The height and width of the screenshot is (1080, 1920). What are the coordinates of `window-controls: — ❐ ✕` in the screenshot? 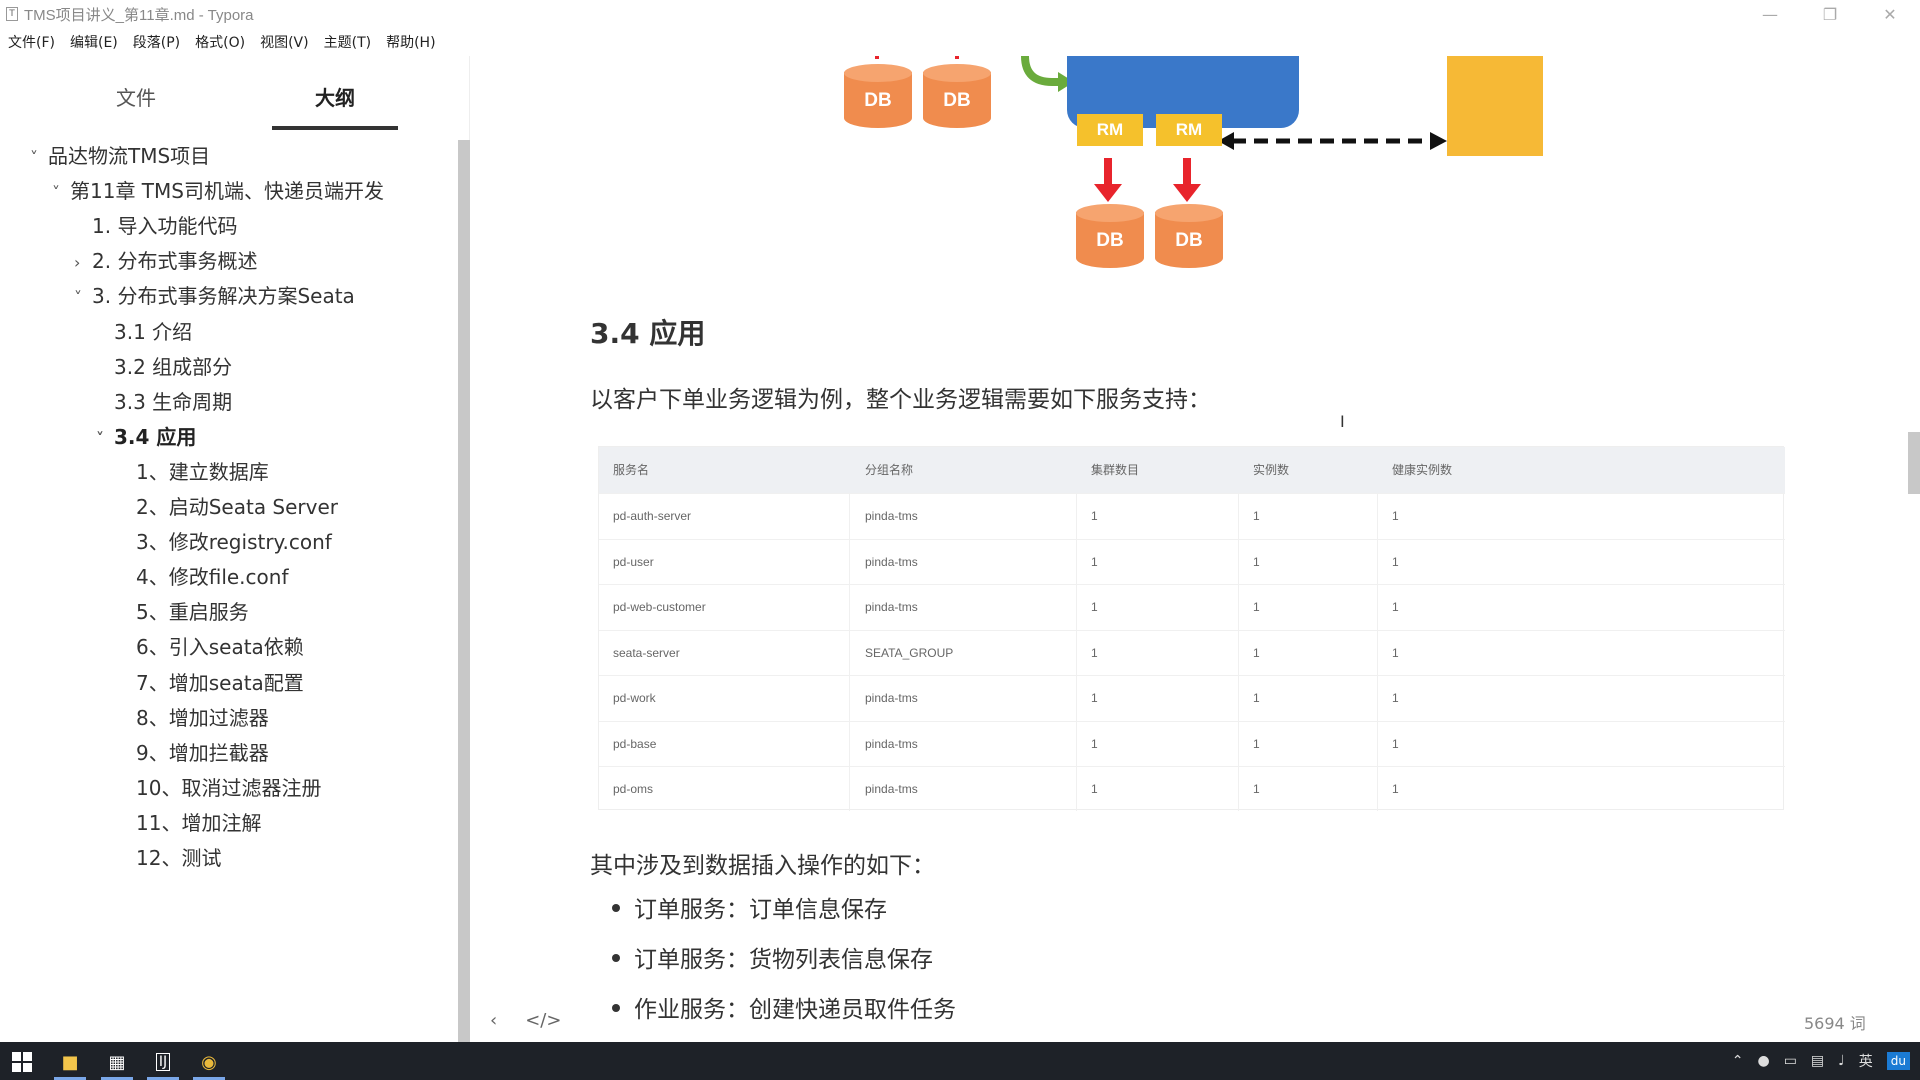 It's located at (1830, 14).